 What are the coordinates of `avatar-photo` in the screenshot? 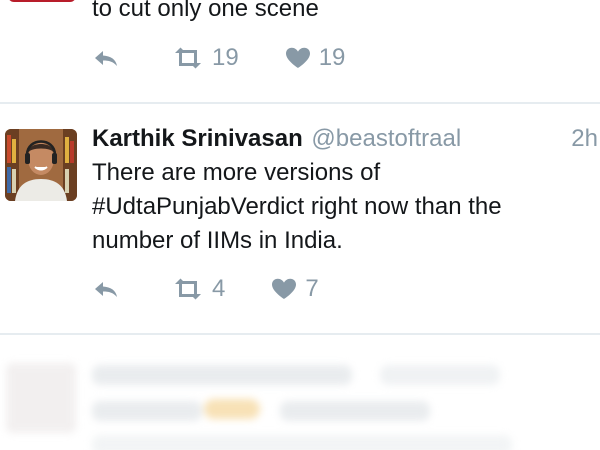 It's located at (41, 165).